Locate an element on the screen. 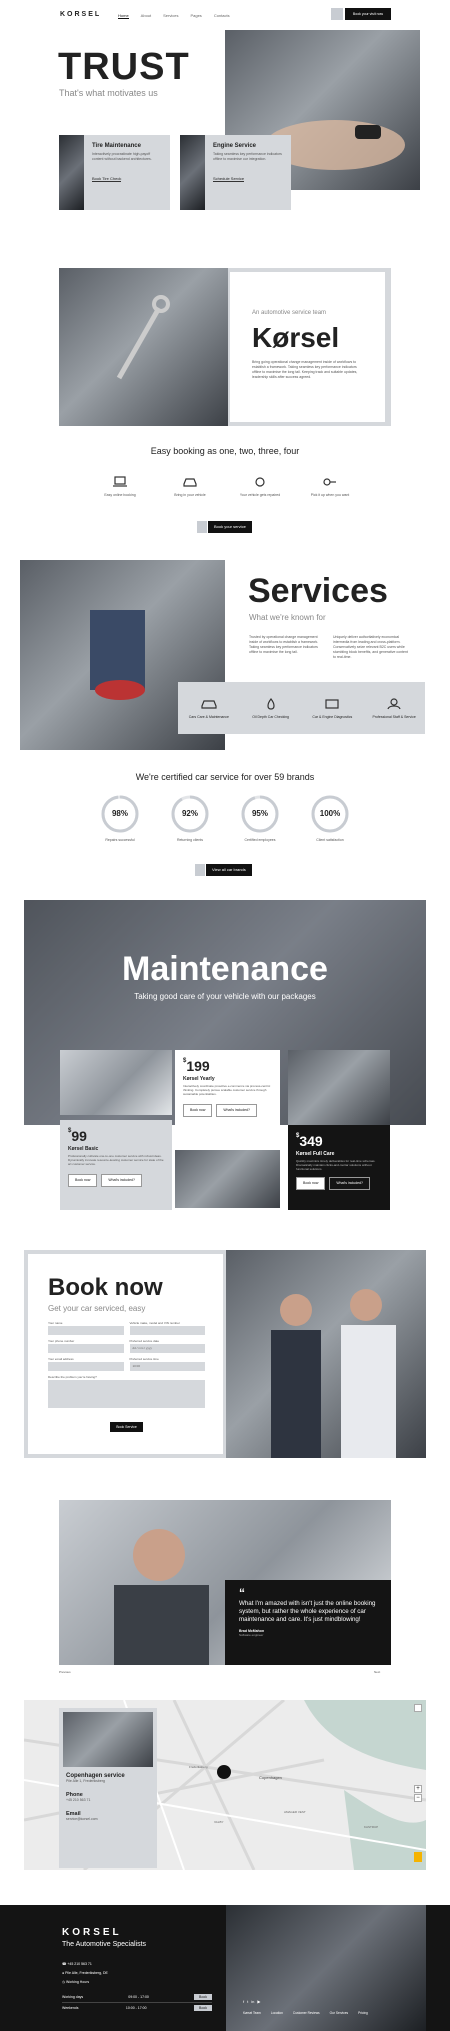 The image size is (450, 2031). maintenance-title: Maintenance is located at coordinates (225, 969).